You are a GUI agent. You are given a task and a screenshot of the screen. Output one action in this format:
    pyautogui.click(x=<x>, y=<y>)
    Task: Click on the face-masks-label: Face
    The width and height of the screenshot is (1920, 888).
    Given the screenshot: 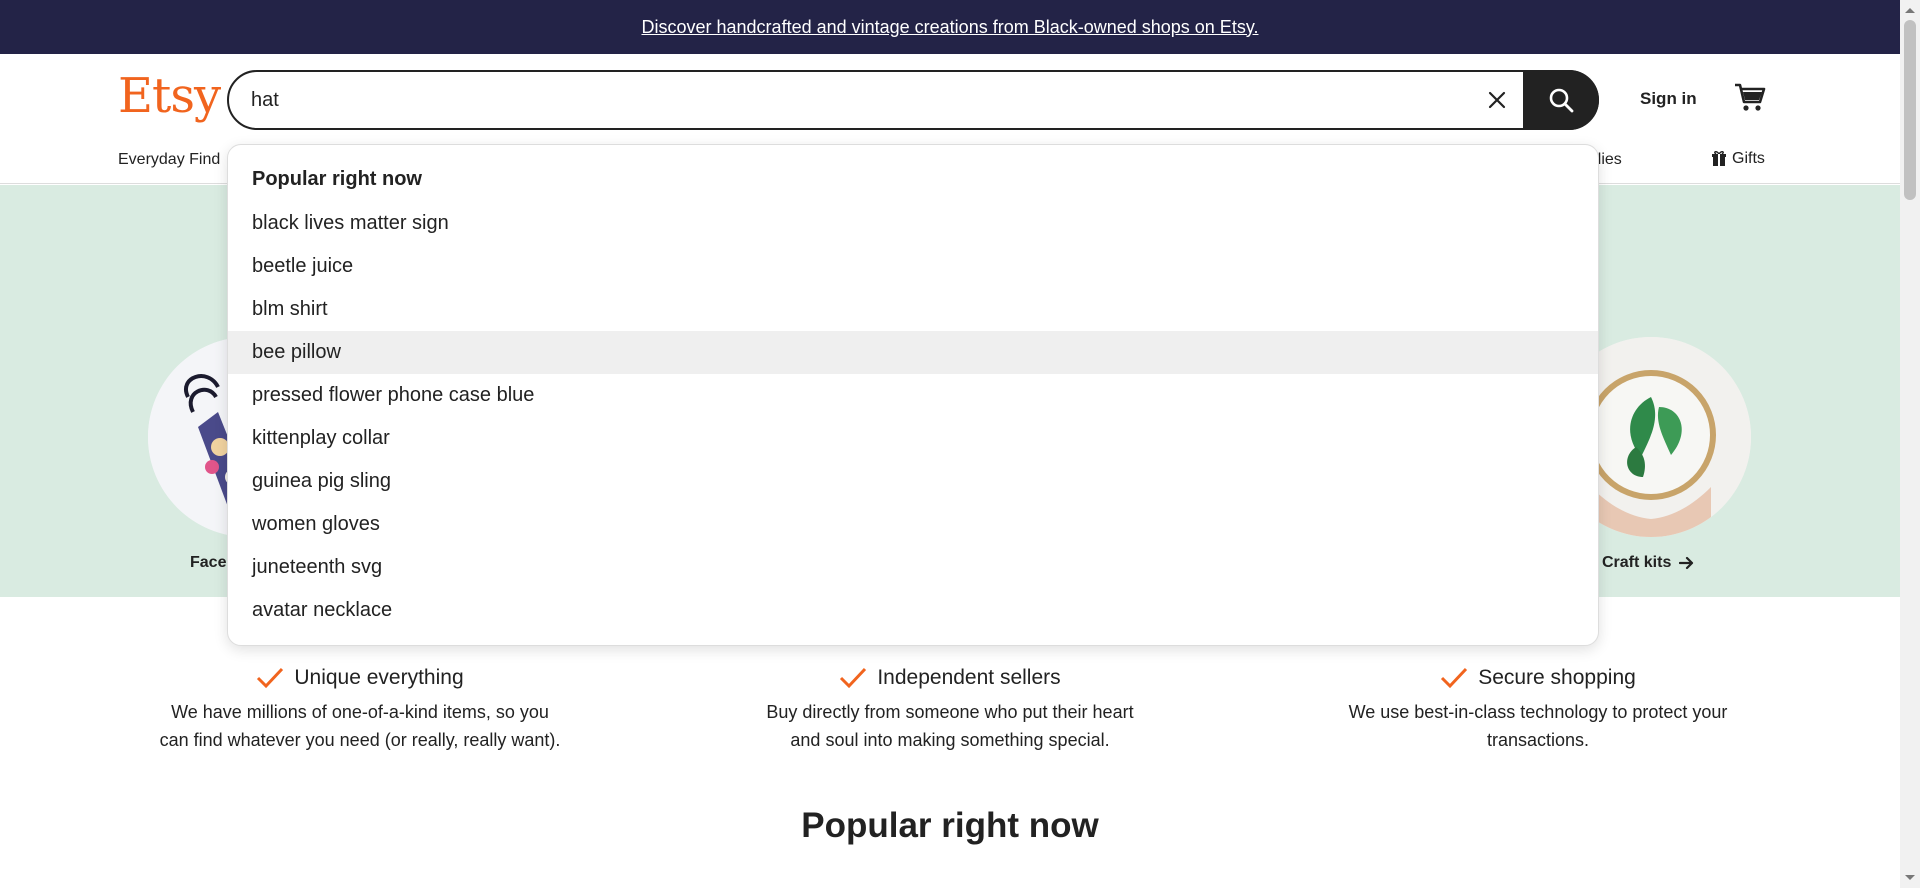 What is the action you would take?
    pyautogui.click(x=208, y=563)
    